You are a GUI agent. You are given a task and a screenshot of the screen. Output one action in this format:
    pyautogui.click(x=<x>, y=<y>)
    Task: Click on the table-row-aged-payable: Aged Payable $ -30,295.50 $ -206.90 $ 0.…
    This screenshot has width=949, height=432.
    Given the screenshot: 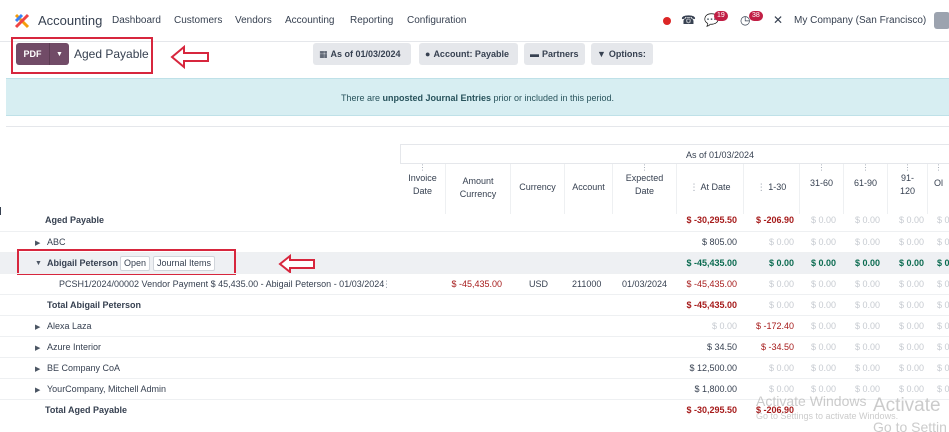 What is the action you would take?
    pyautogui.click(x=474, y=220)
    